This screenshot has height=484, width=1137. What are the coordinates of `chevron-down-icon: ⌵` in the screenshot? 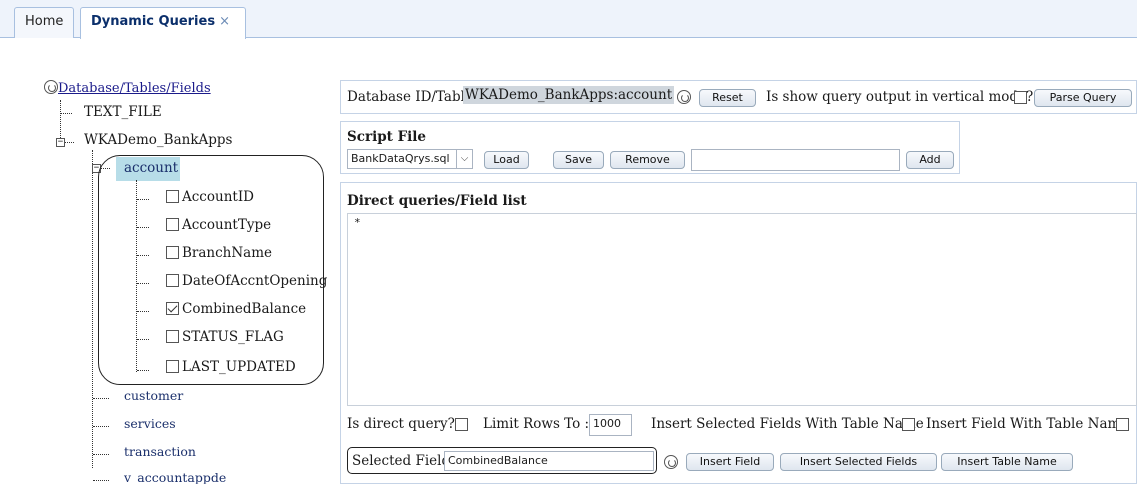 It's located at (464, 159).